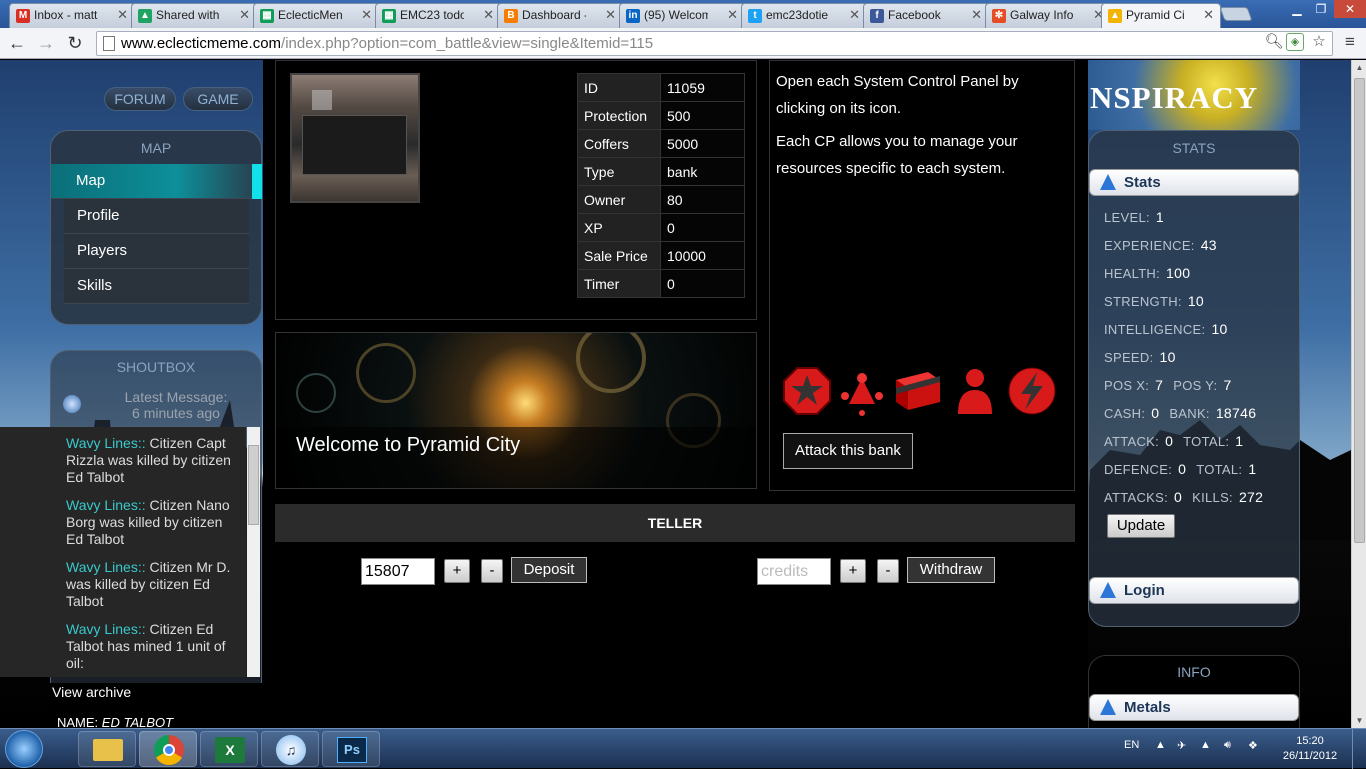 The height and width of the screenshot is (769, 1366). I want to click on extension-icon: ◈, so click(1295, 42).